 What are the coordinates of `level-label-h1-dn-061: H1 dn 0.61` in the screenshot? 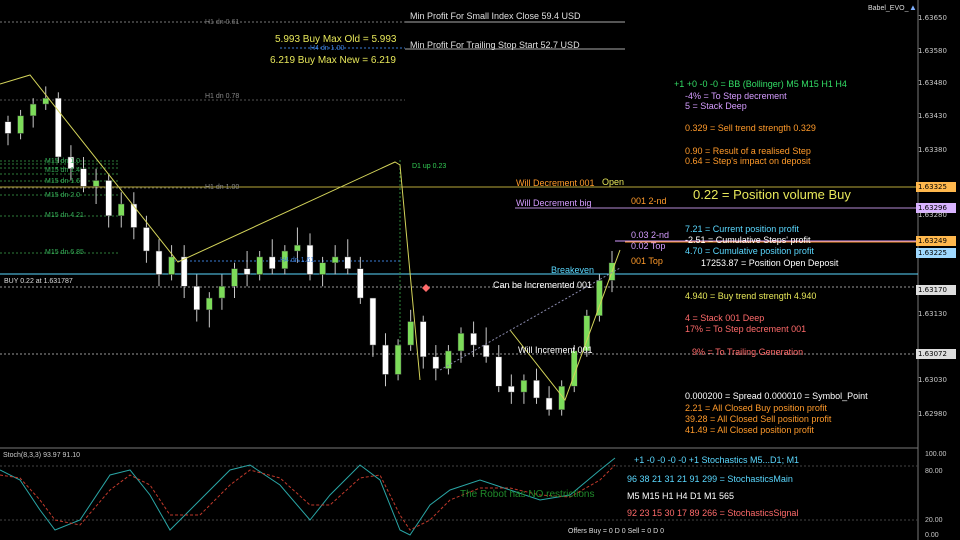 It's located at (222, 22).